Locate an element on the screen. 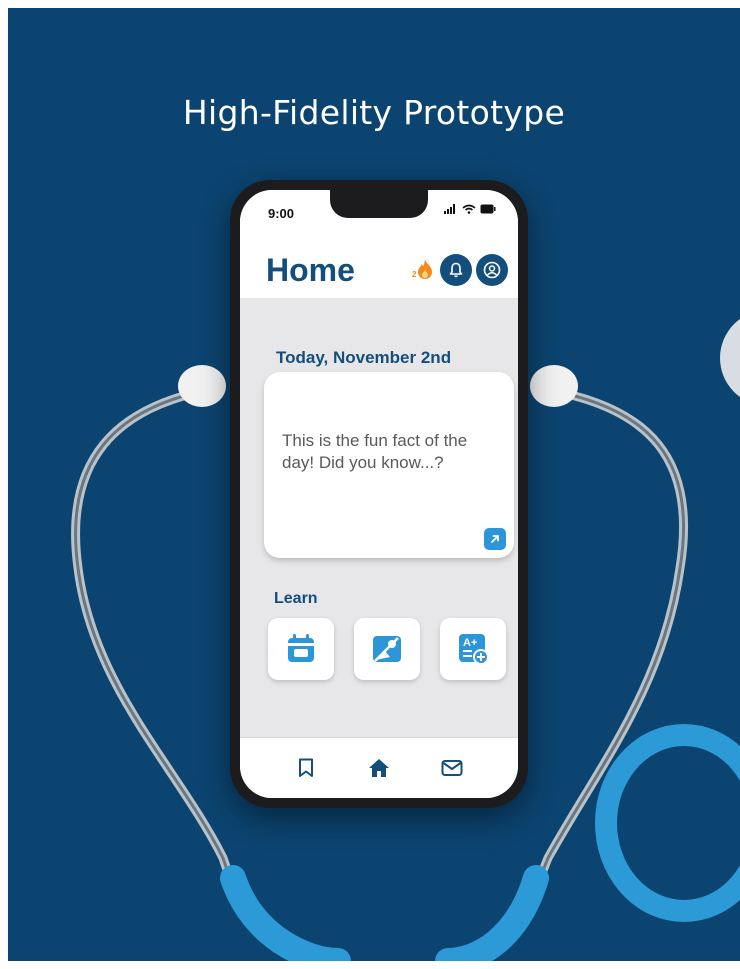 This screenshot has height=969, width=740. bookmark-icon is located at coordinates (306, 767).